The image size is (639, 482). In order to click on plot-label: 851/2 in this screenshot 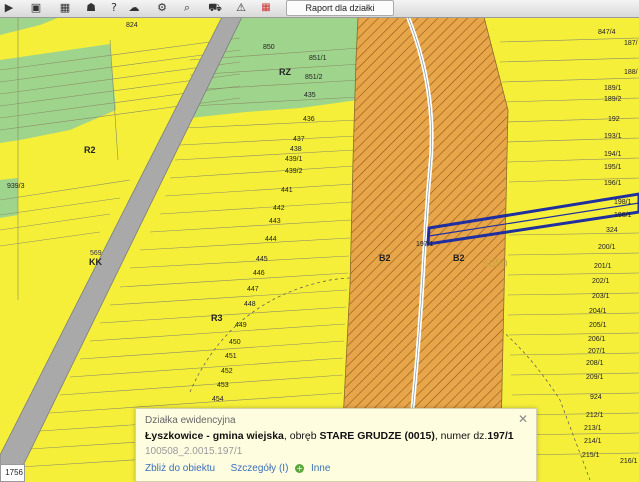, I will do `click(314, 77)`.